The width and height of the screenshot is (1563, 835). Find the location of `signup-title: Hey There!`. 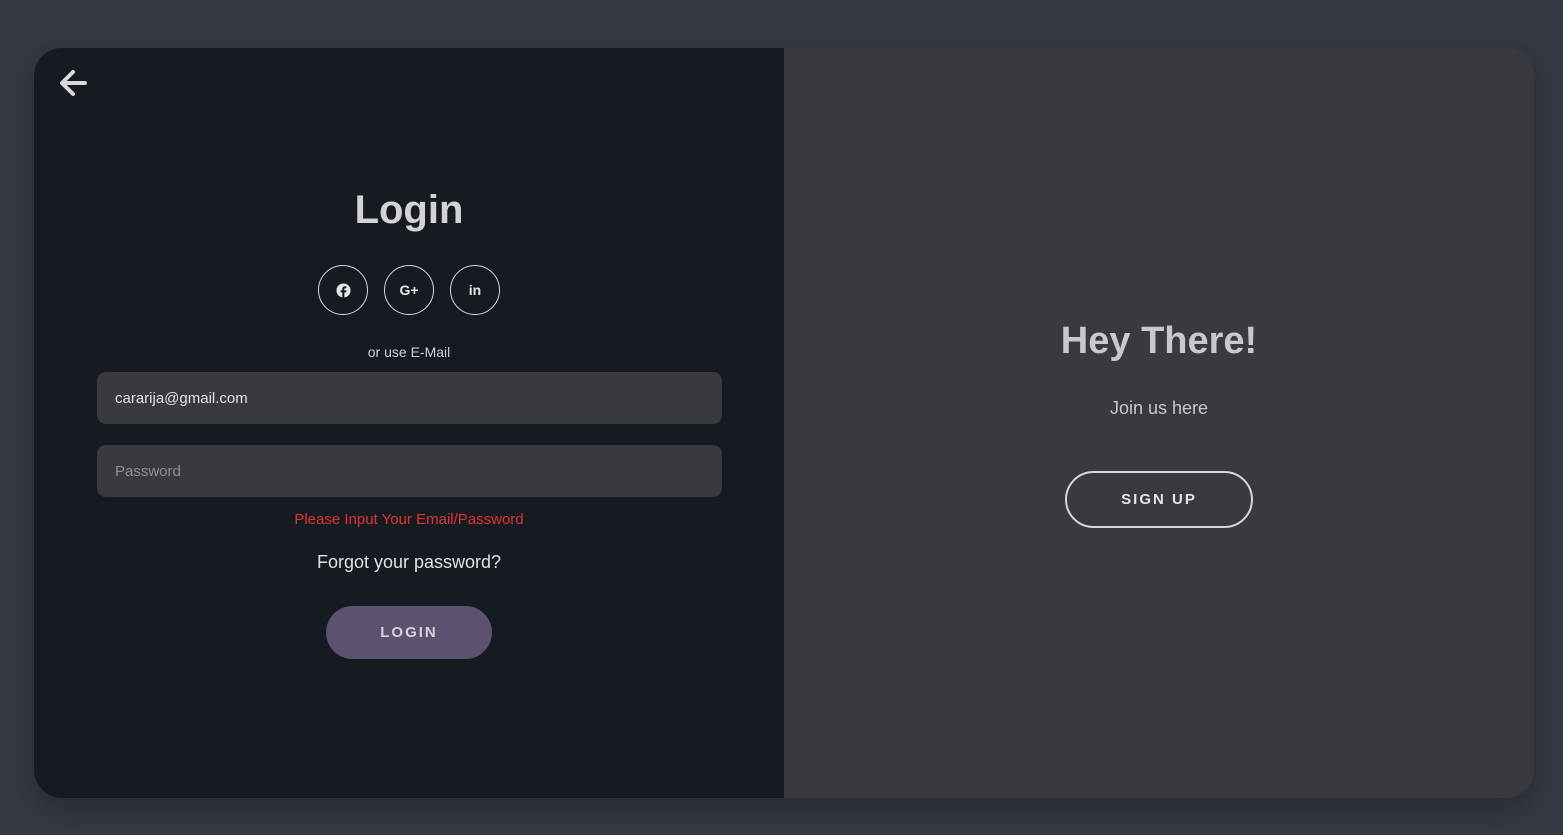

signup-title: Hey There! is located at coordinates (1159, 341).